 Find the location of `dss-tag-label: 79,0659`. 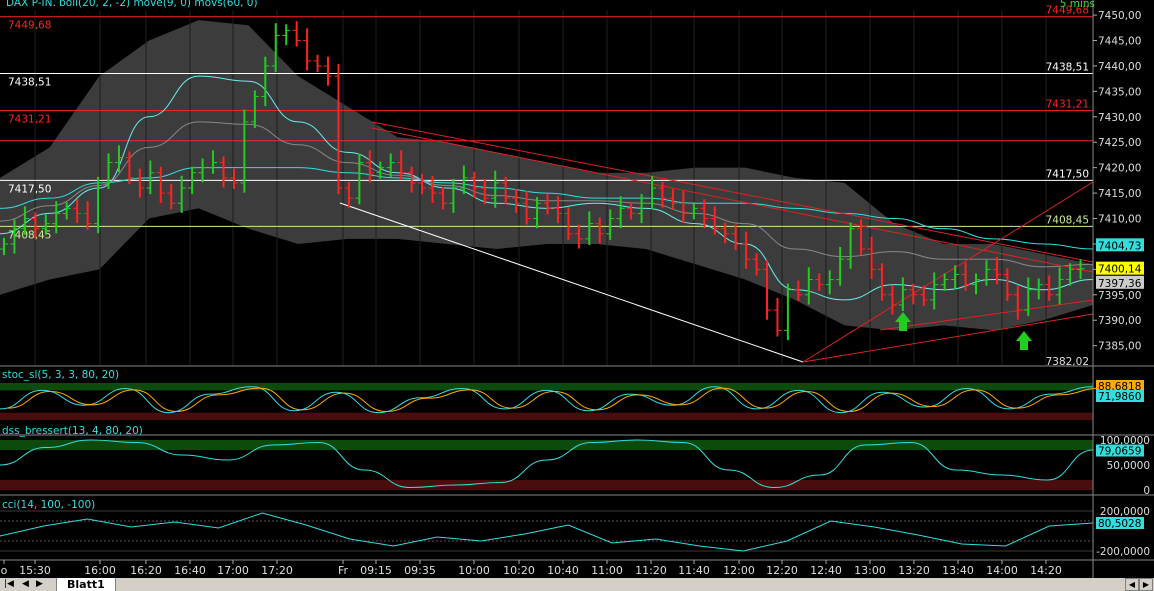

dss-tag-label: 79,0659 is located at coordinates (1119, 452).